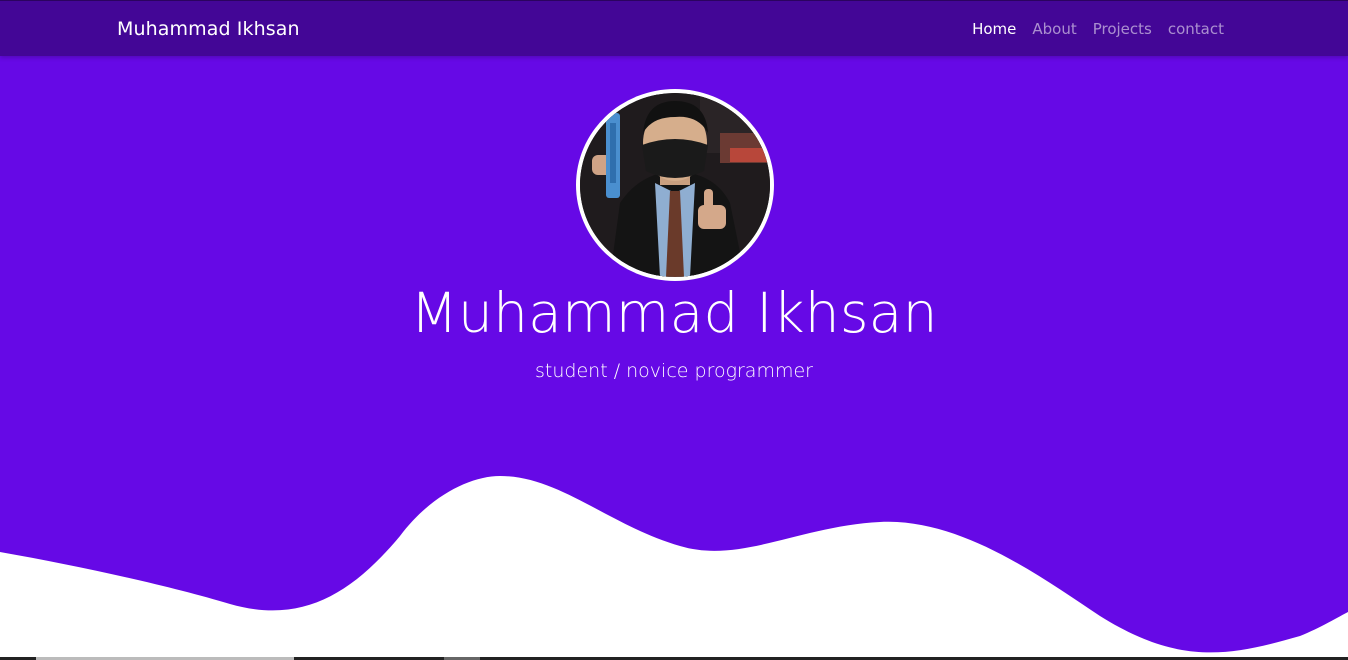 The height and width of the screenshot is (660, 1348). I want to click on nav-link-projects: Projects, so click(1122, 29).